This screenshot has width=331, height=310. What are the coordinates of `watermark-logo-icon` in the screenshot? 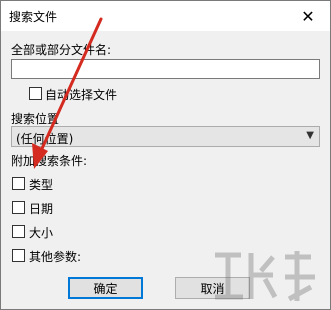 It's located at (265, 276).